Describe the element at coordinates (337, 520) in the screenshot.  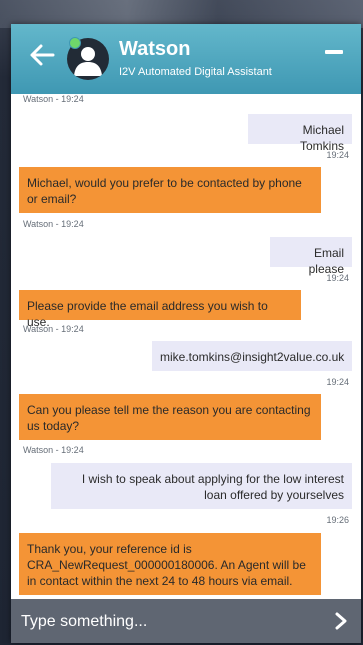
I see `message-time: 19:26` at that location.